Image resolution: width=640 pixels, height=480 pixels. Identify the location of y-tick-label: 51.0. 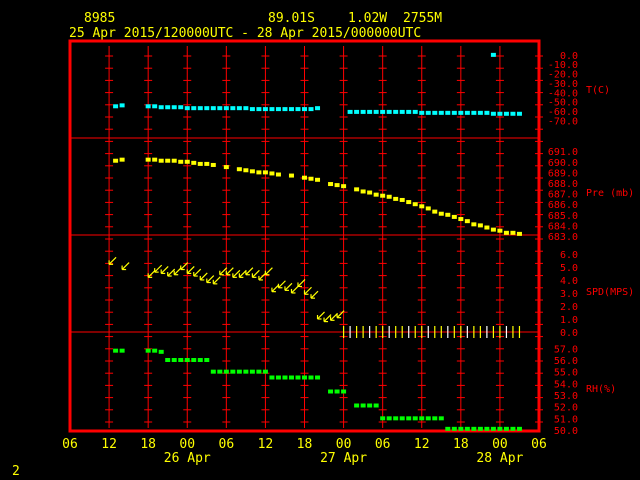
(566, 419).